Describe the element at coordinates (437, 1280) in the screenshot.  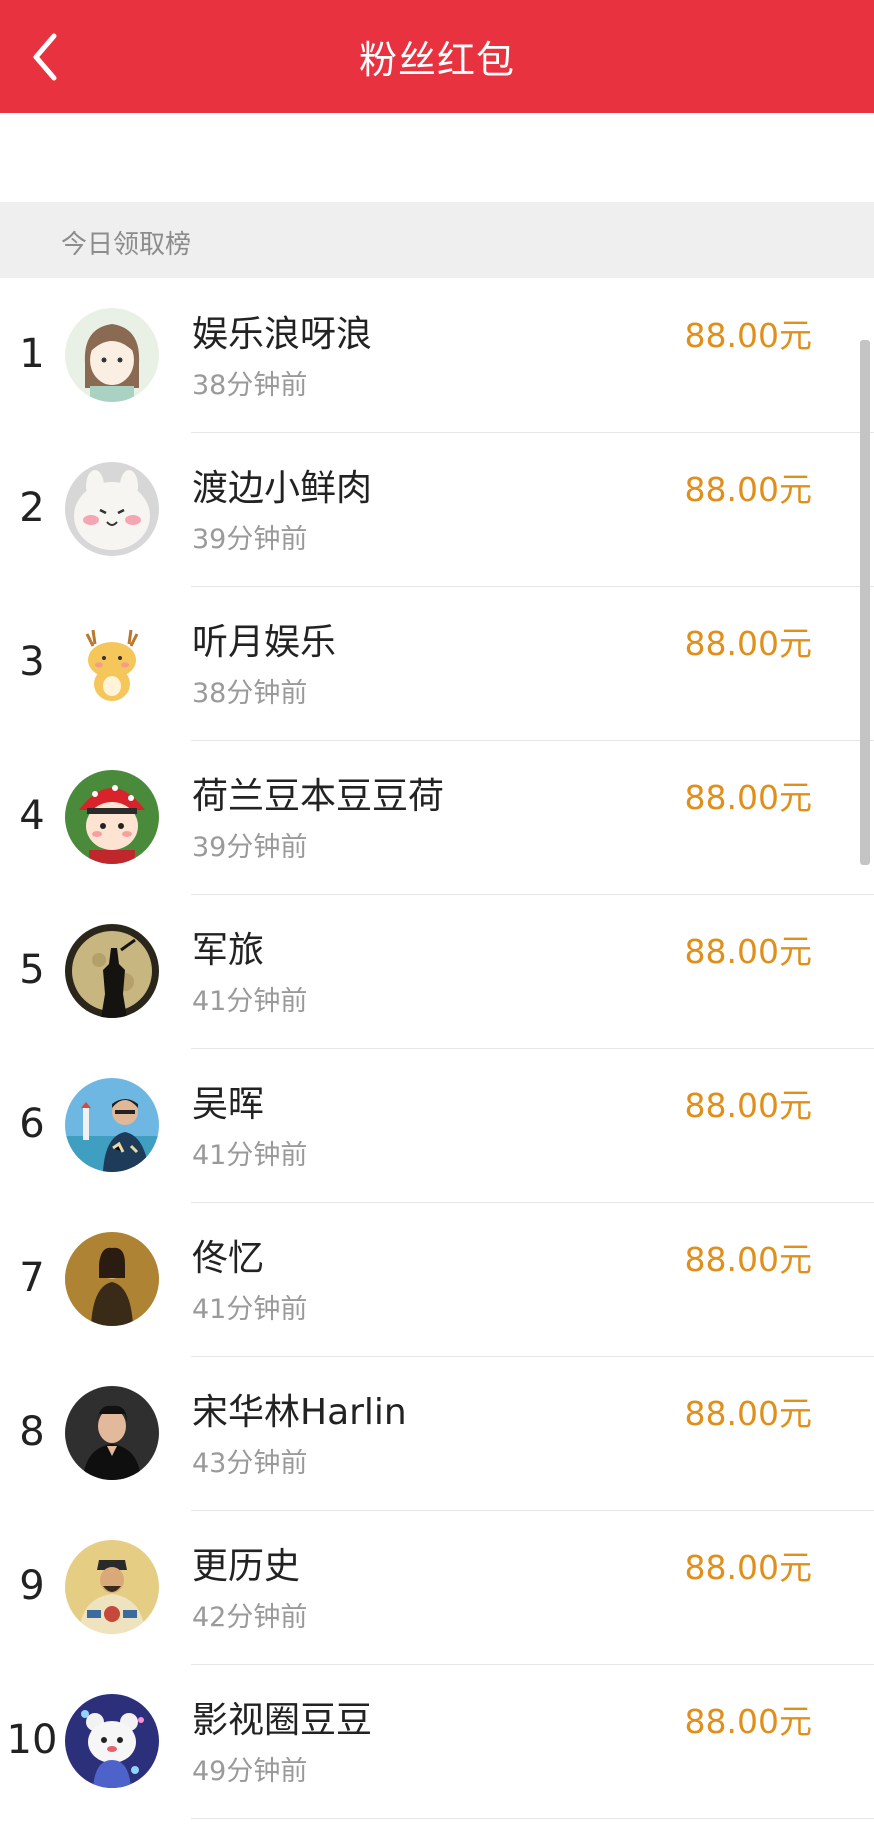
I see `list-item: 7 佟忆 41分钟前 88.00元` at that location.